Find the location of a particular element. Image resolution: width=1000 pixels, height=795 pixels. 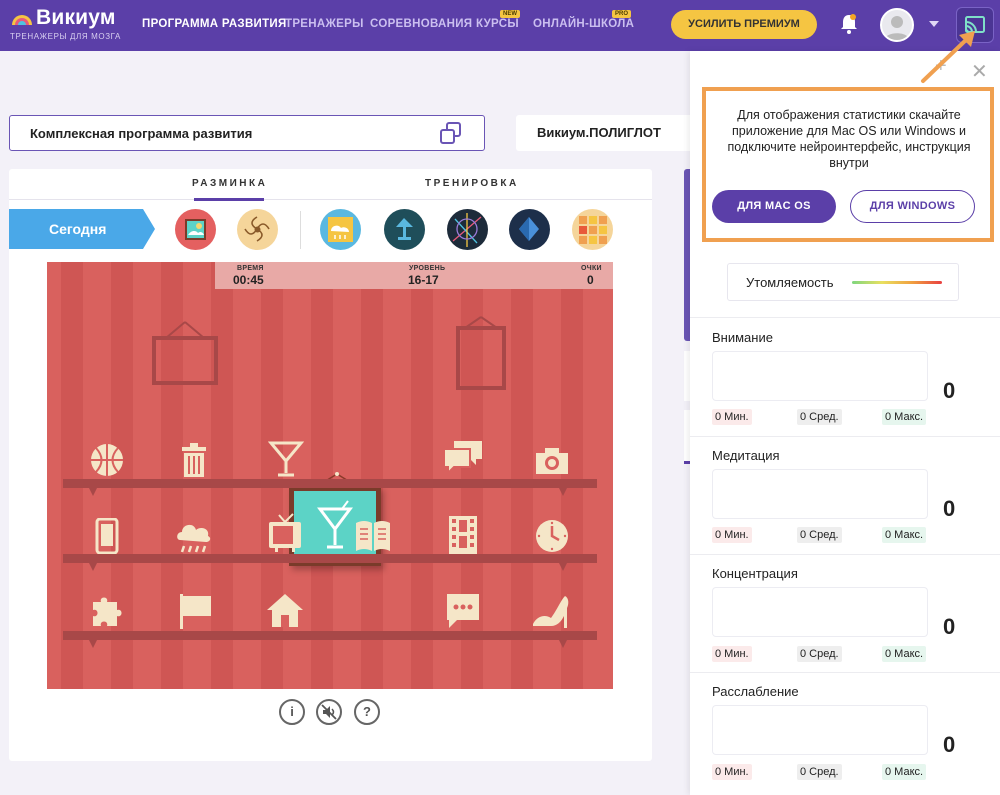

basketball-icon is located at coordinates (107, 460).